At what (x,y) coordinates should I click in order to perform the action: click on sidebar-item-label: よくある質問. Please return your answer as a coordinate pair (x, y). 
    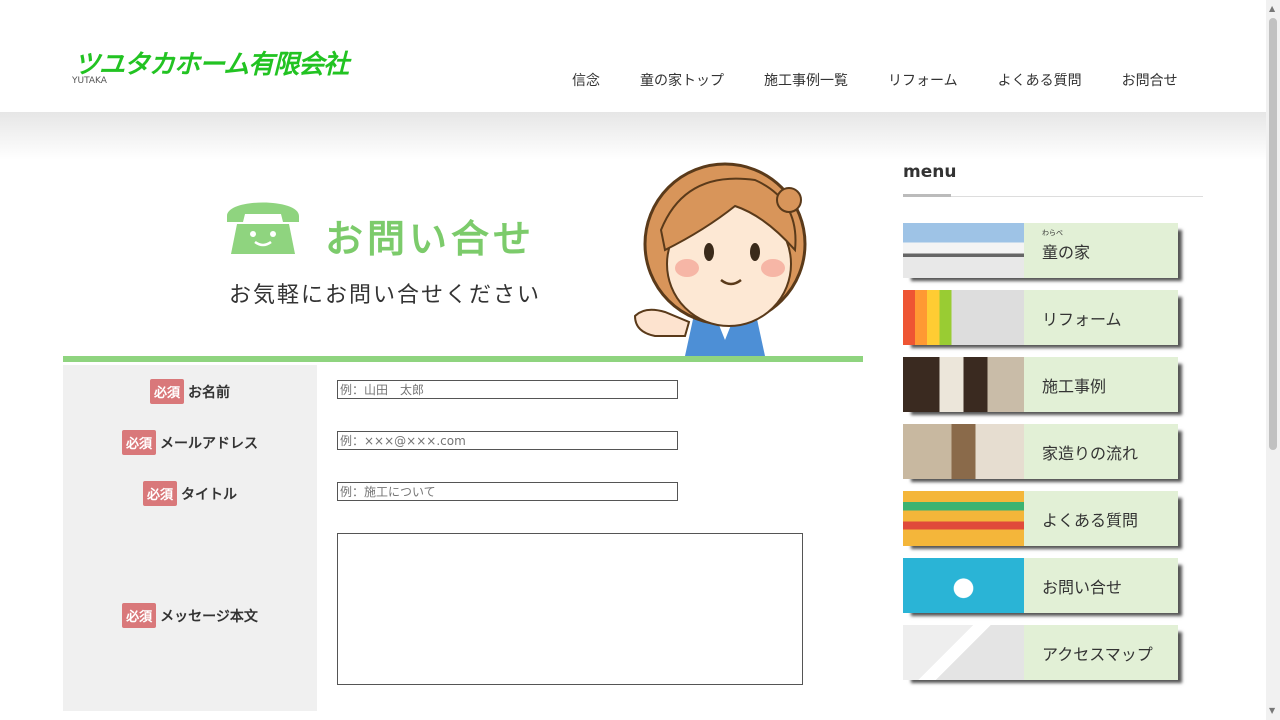
    Looking at the image, I should click on (1090, 520).